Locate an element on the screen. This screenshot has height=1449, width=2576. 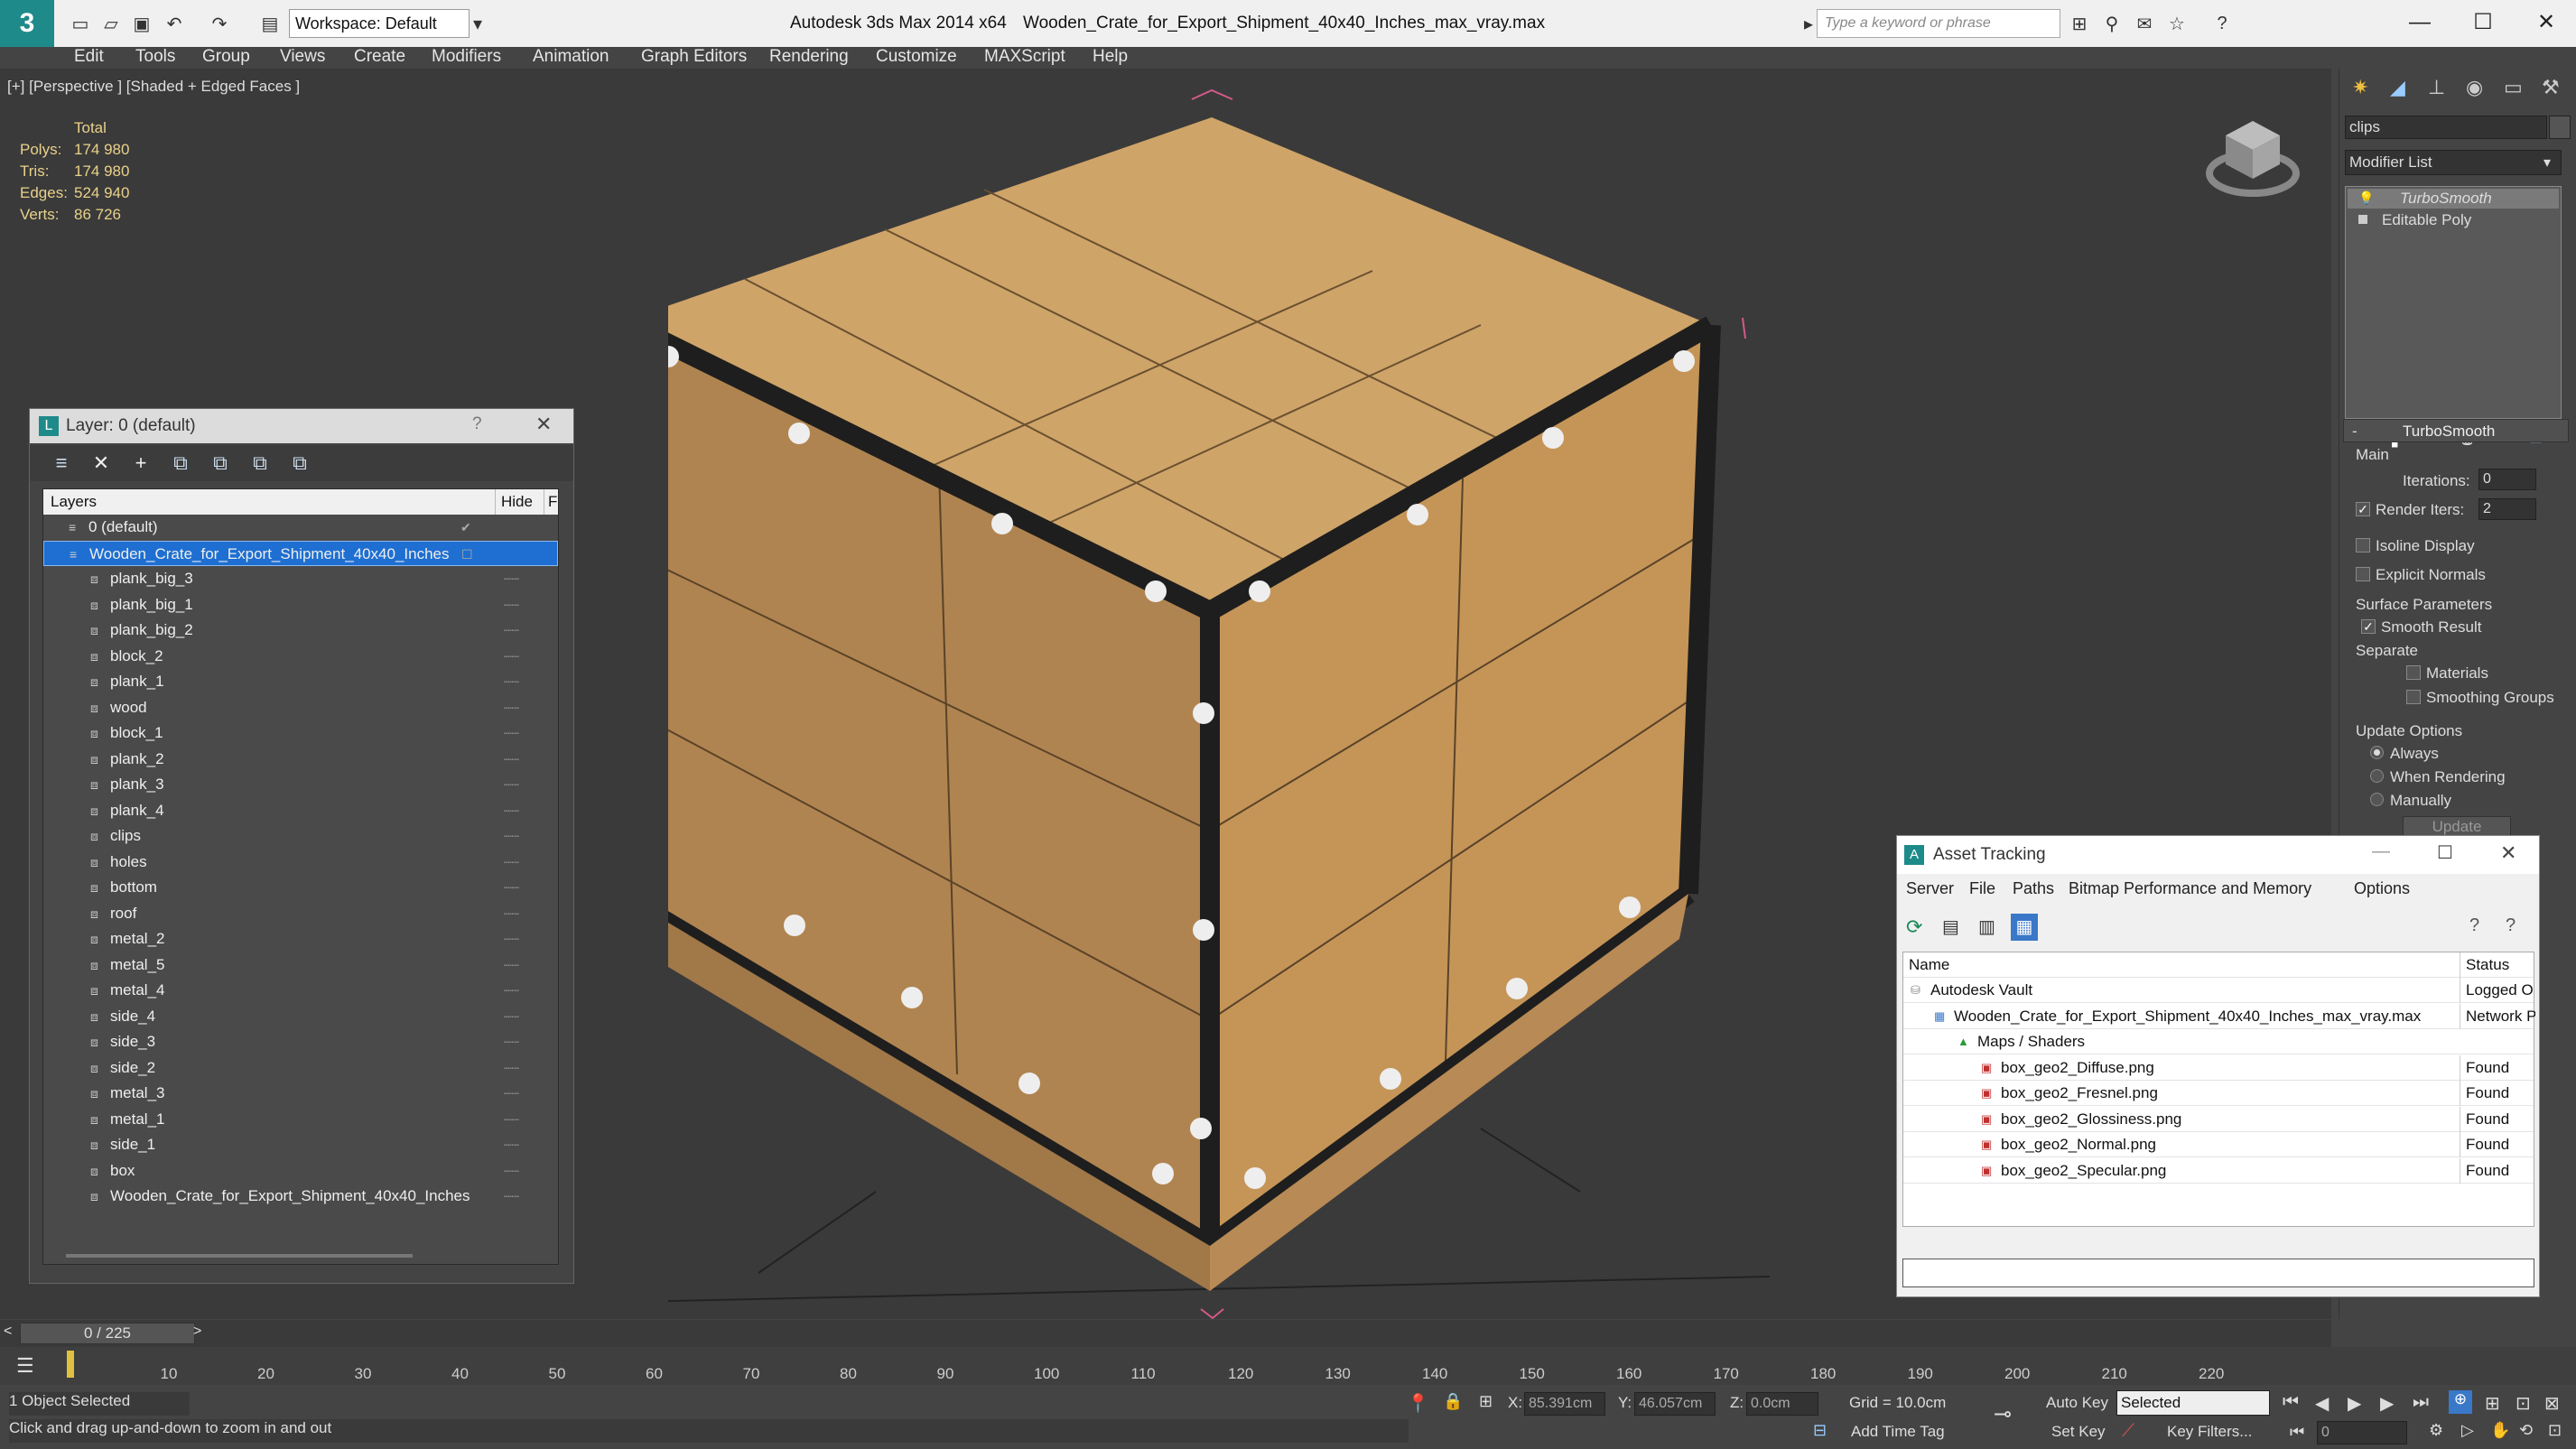
stack-item-turbosmooth: TurboSmooth is located at coordinates (2453, 199).